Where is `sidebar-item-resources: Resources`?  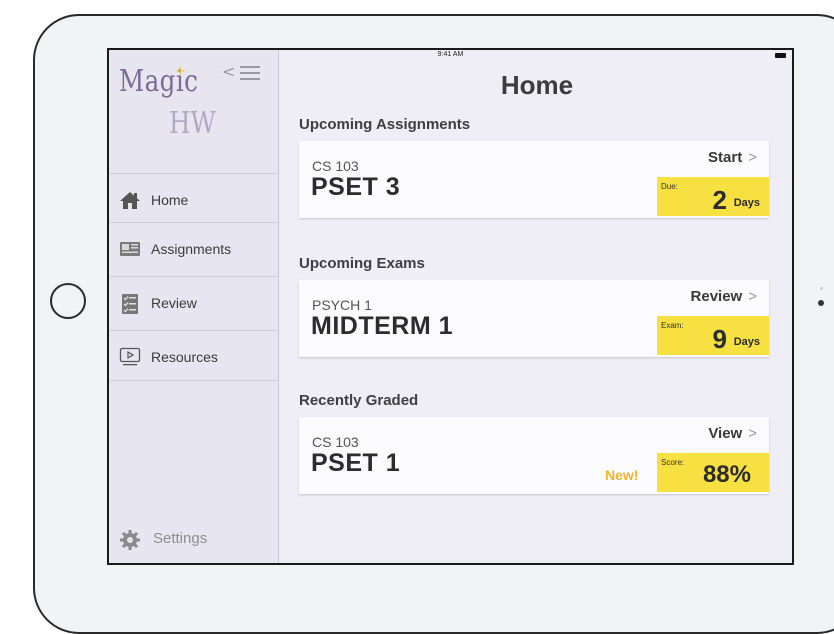
sidebar-item-resources: Resources is located at coordinates (193, 357).